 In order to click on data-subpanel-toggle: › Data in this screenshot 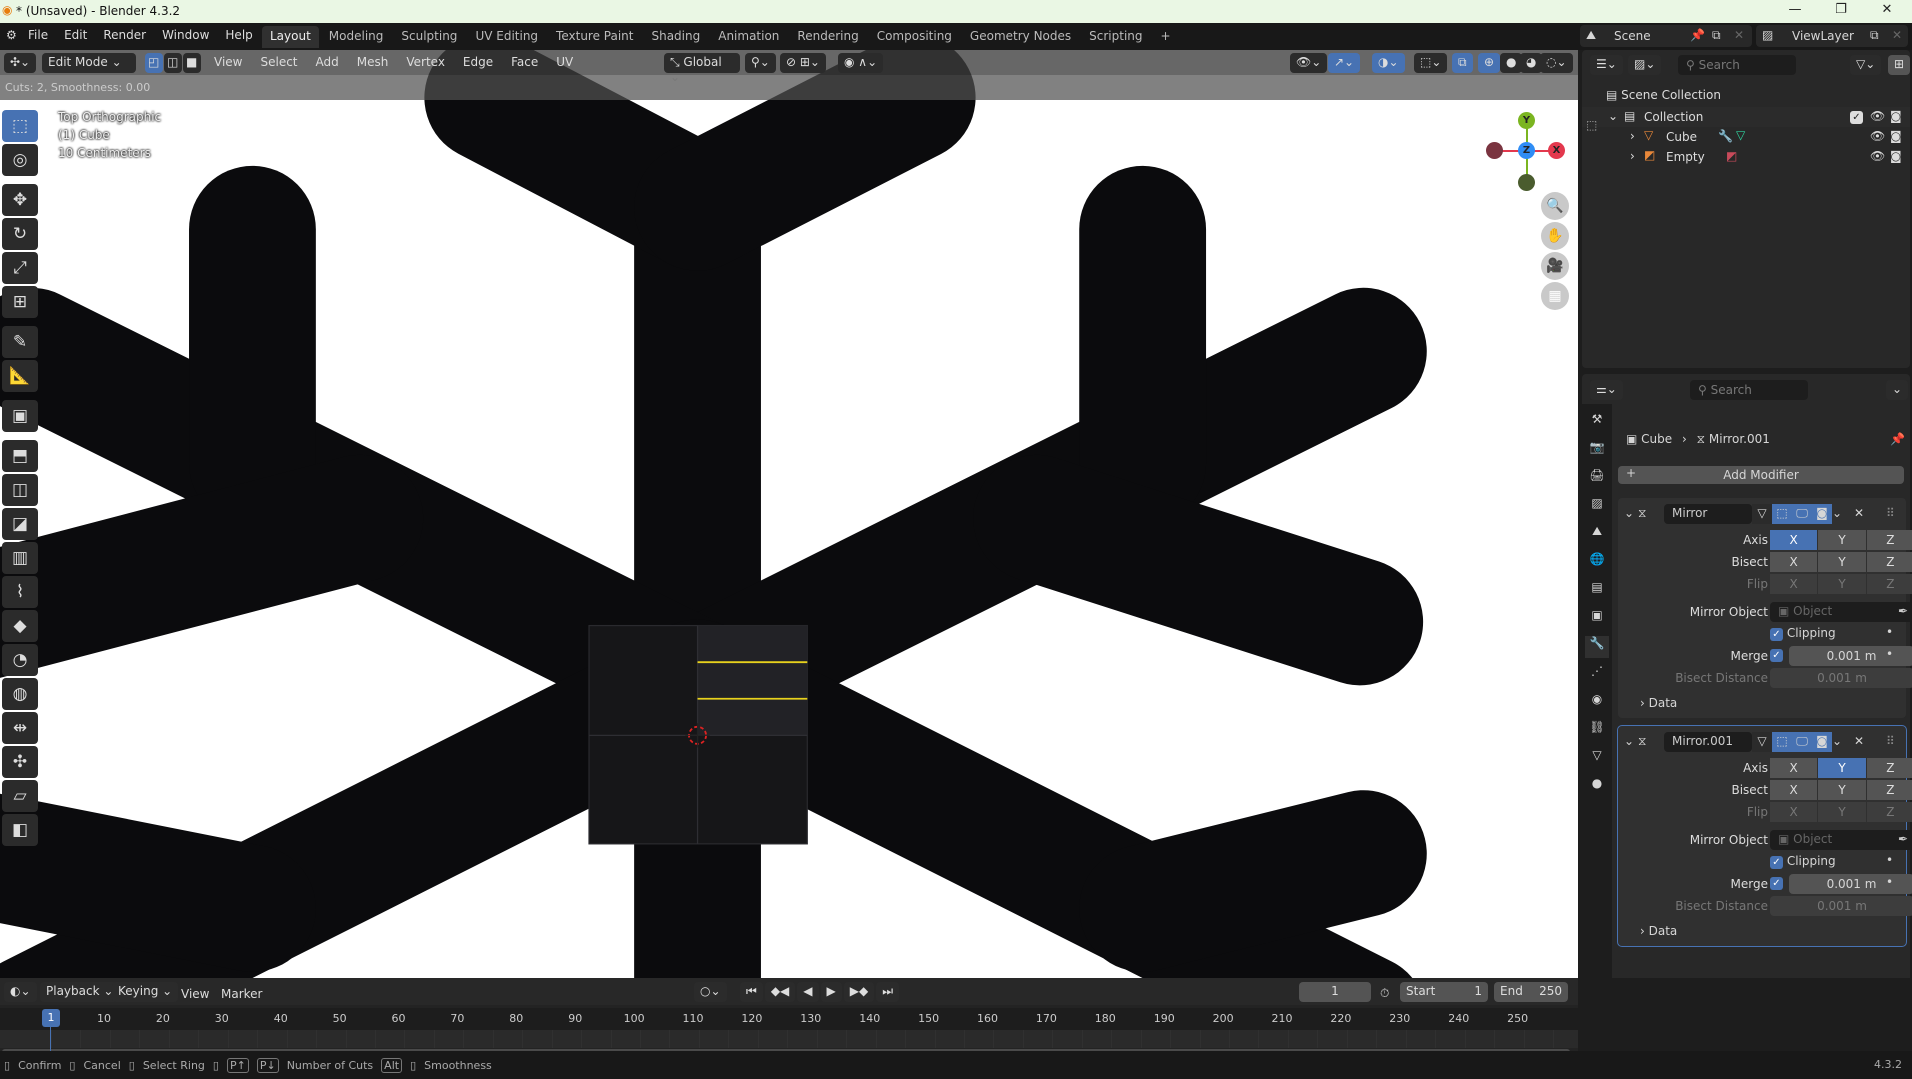, I will do `click(1658, 703)`.